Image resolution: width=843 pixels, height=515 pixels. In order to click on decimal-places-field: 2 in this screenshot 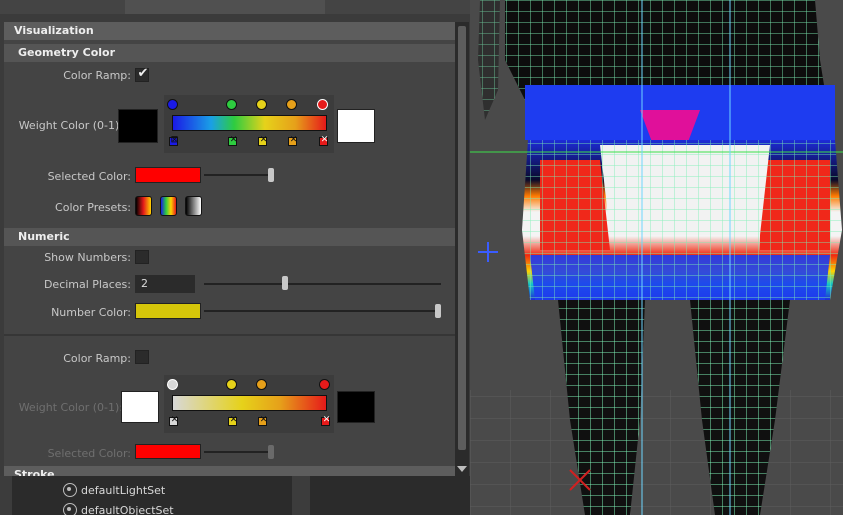, I will do `click(165, 284)`.